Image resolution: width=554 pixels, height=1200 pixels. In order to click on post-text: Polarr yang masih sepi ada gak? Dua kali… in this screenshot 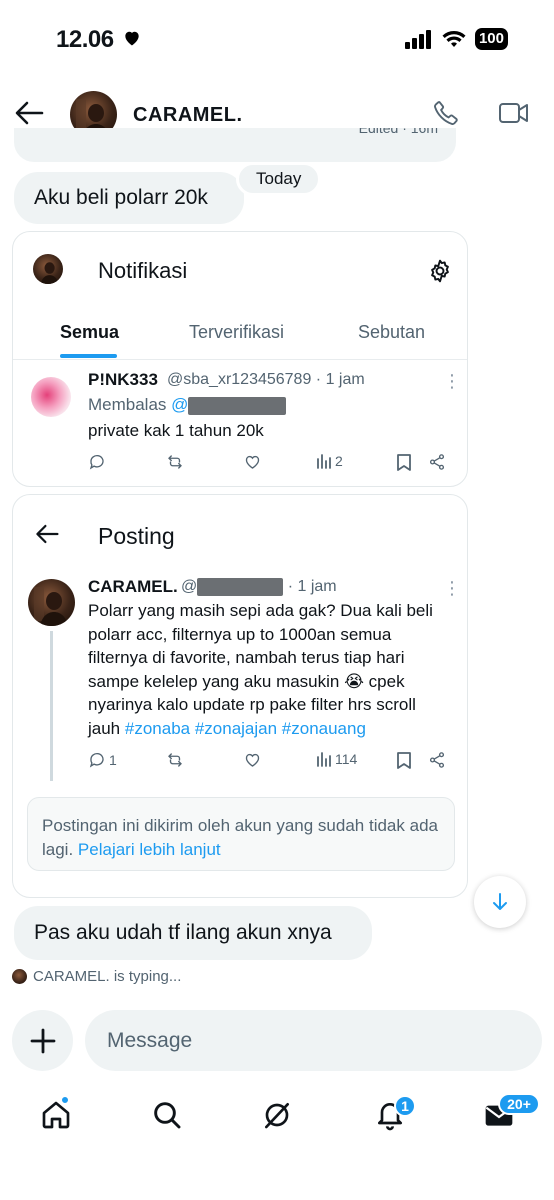, I will do `click(260, 669)`.